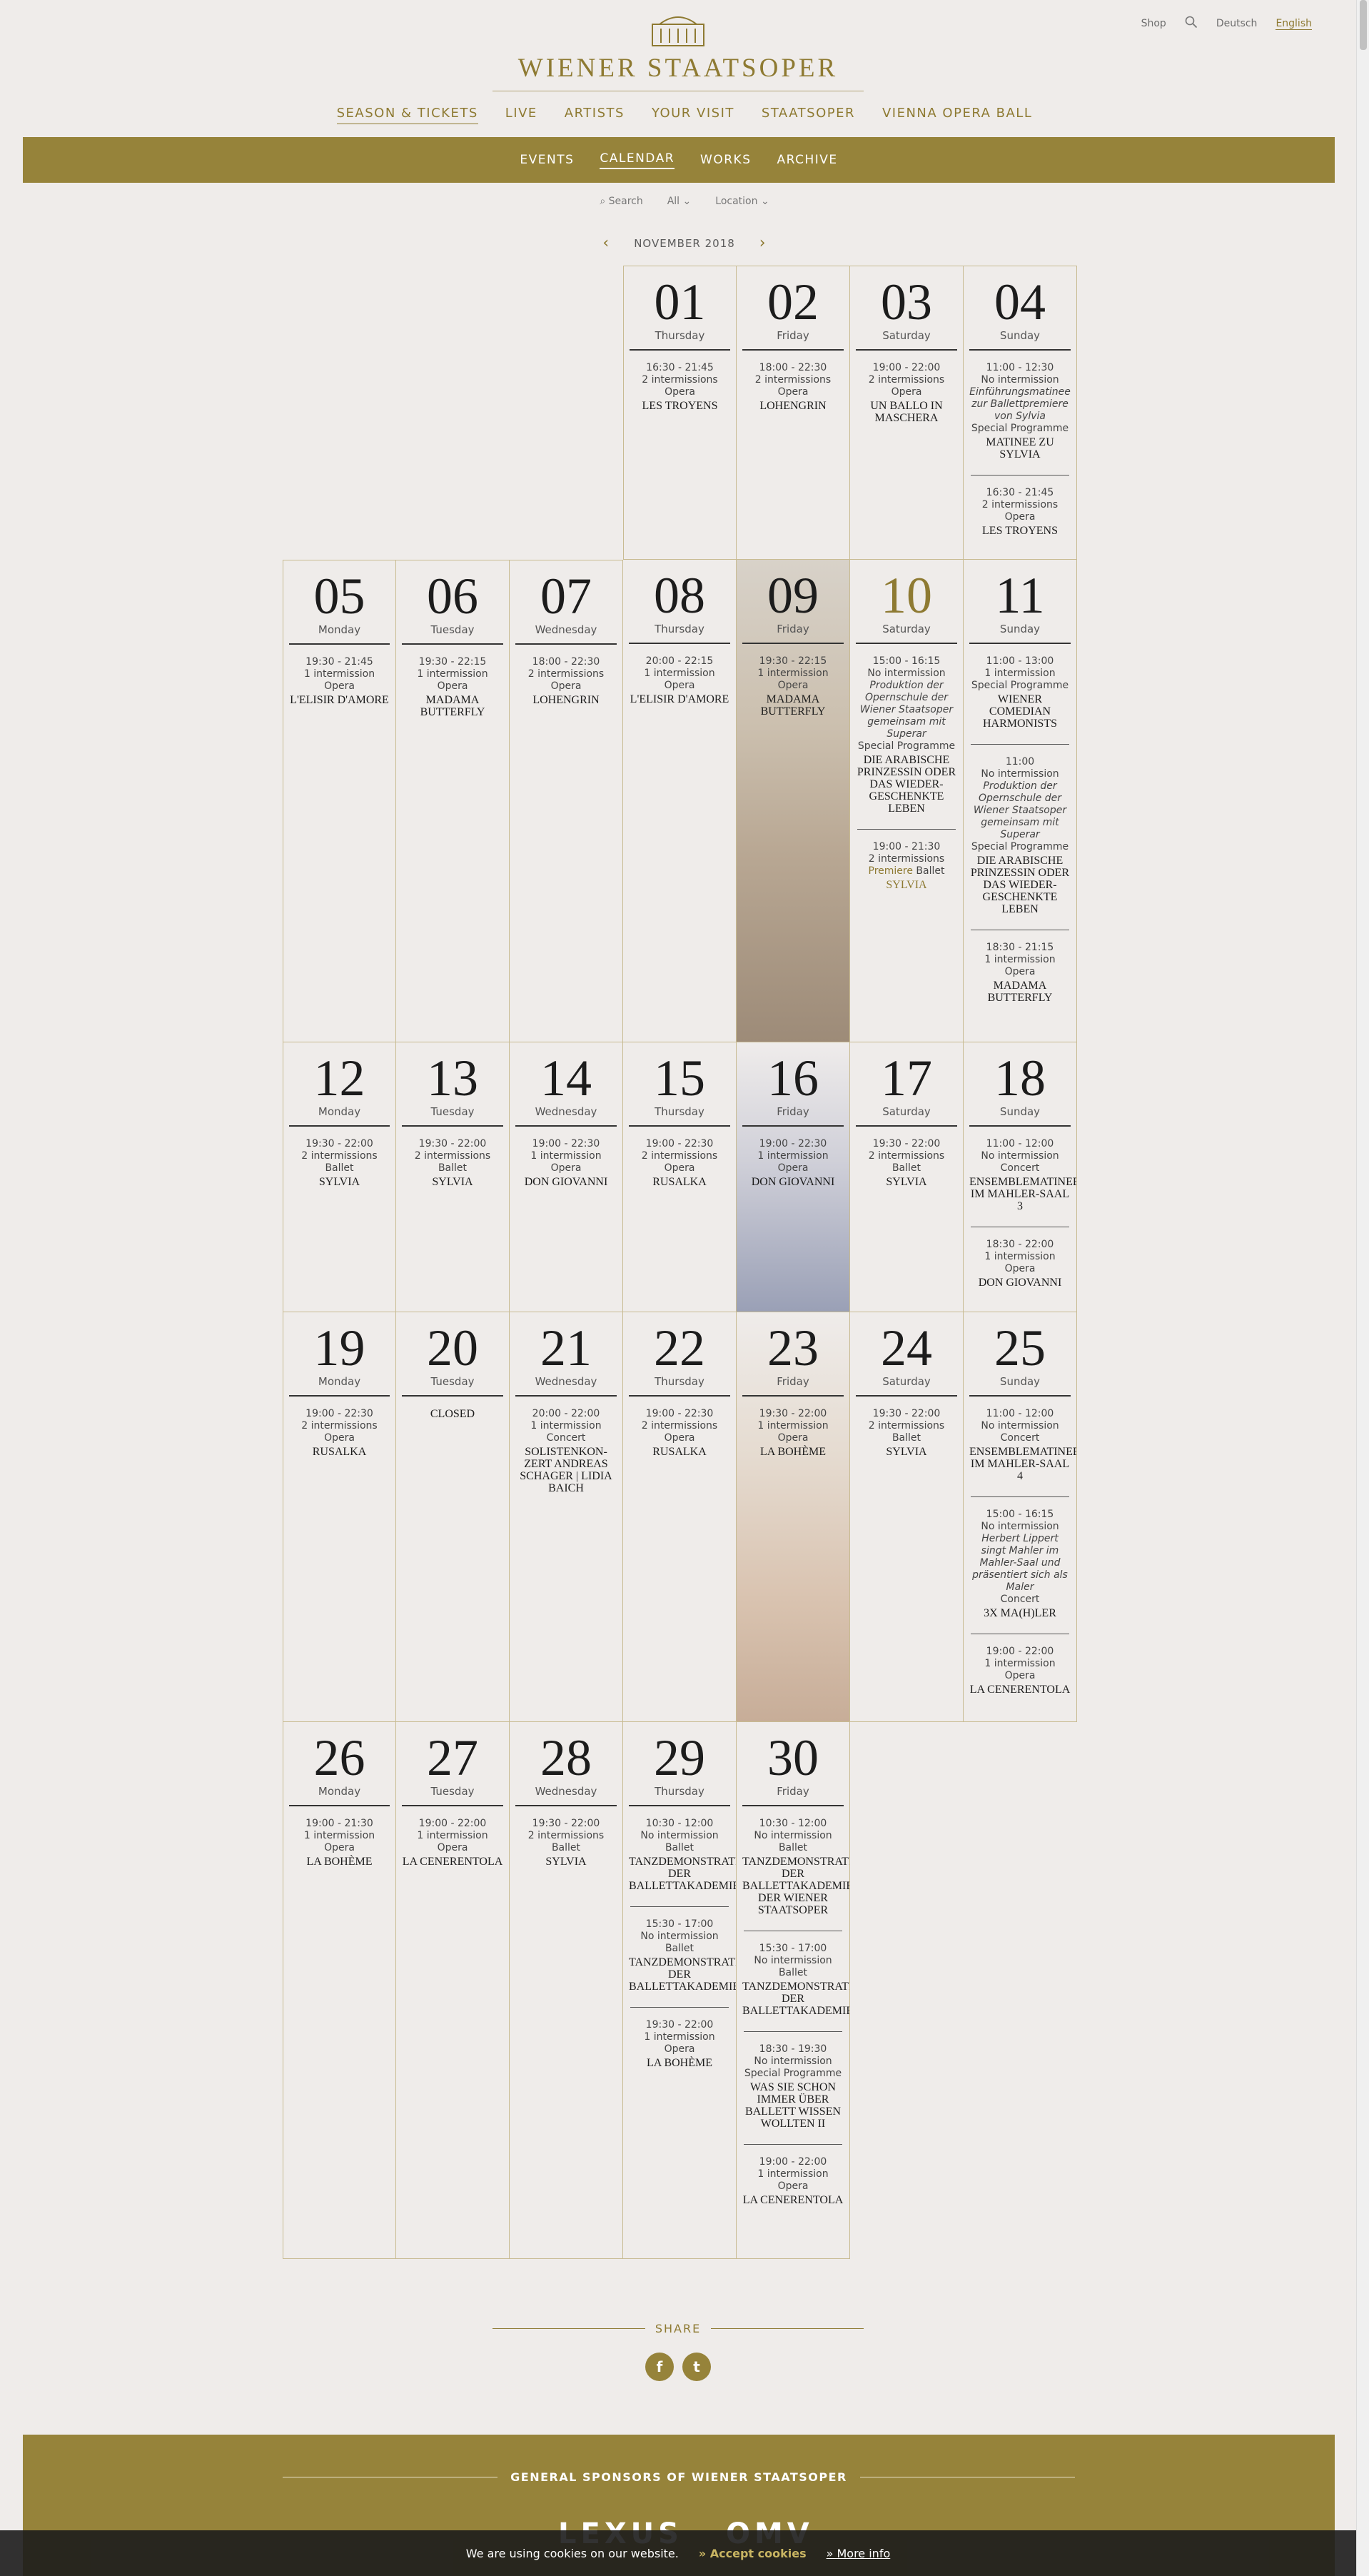 This screenshot has height=2576, width=1369. What do you see at coordinates (1020, 1613) in the screenshot?
I see `event-title: 3X MA(H)LER` at bounding box center [1020, 1613].